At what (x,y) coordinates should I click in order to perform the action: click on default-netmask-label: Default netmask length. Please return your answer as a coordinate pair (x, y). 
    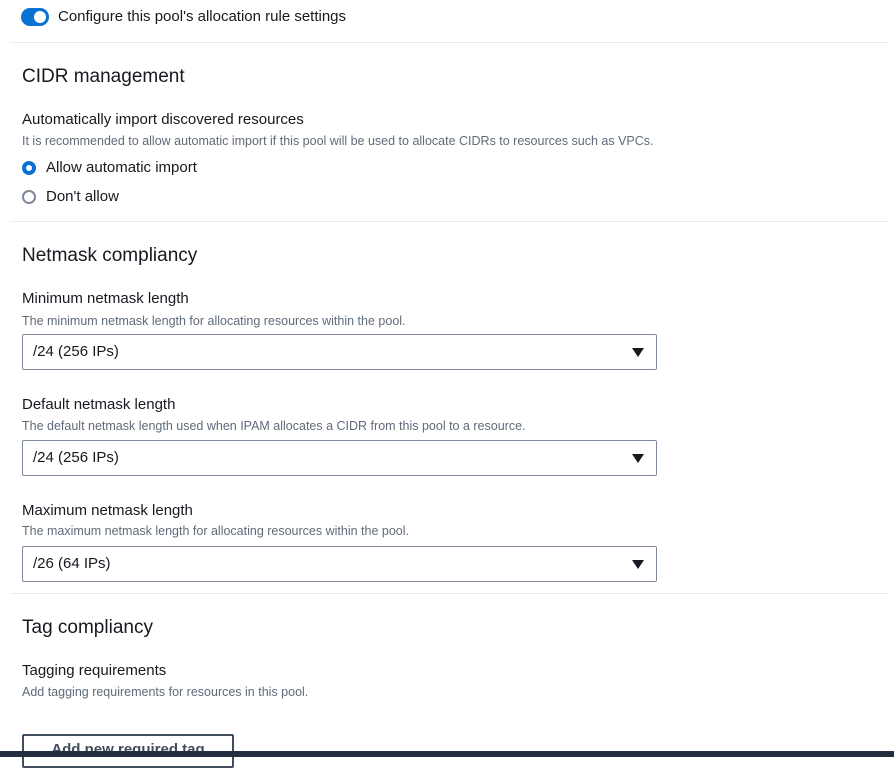
    Looking at the image, I should click on (99, 404).